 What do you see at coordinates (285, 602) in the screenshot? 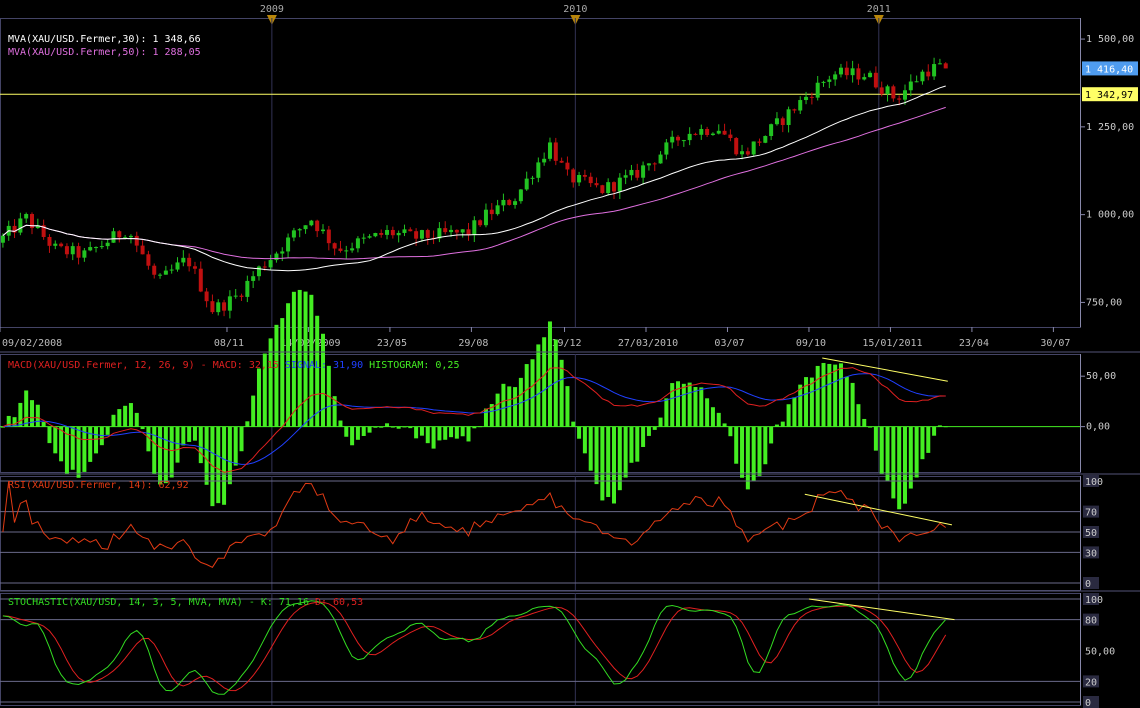
I see `legend-3-1: K: 71,16` at bounding box center [285, 602].